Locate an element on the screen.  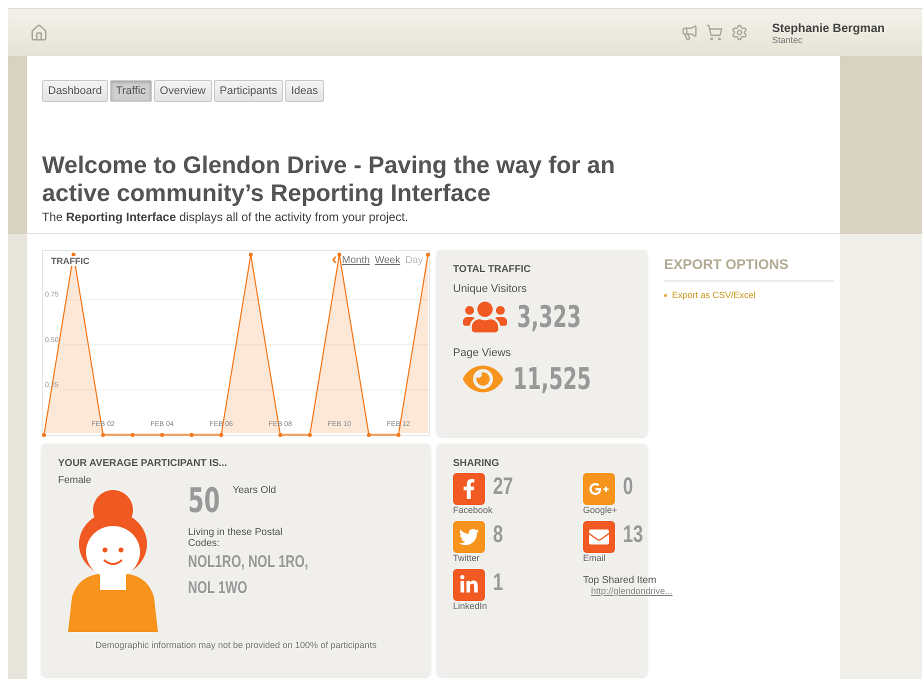
twitter-icon is located at coordinates (469, 537).